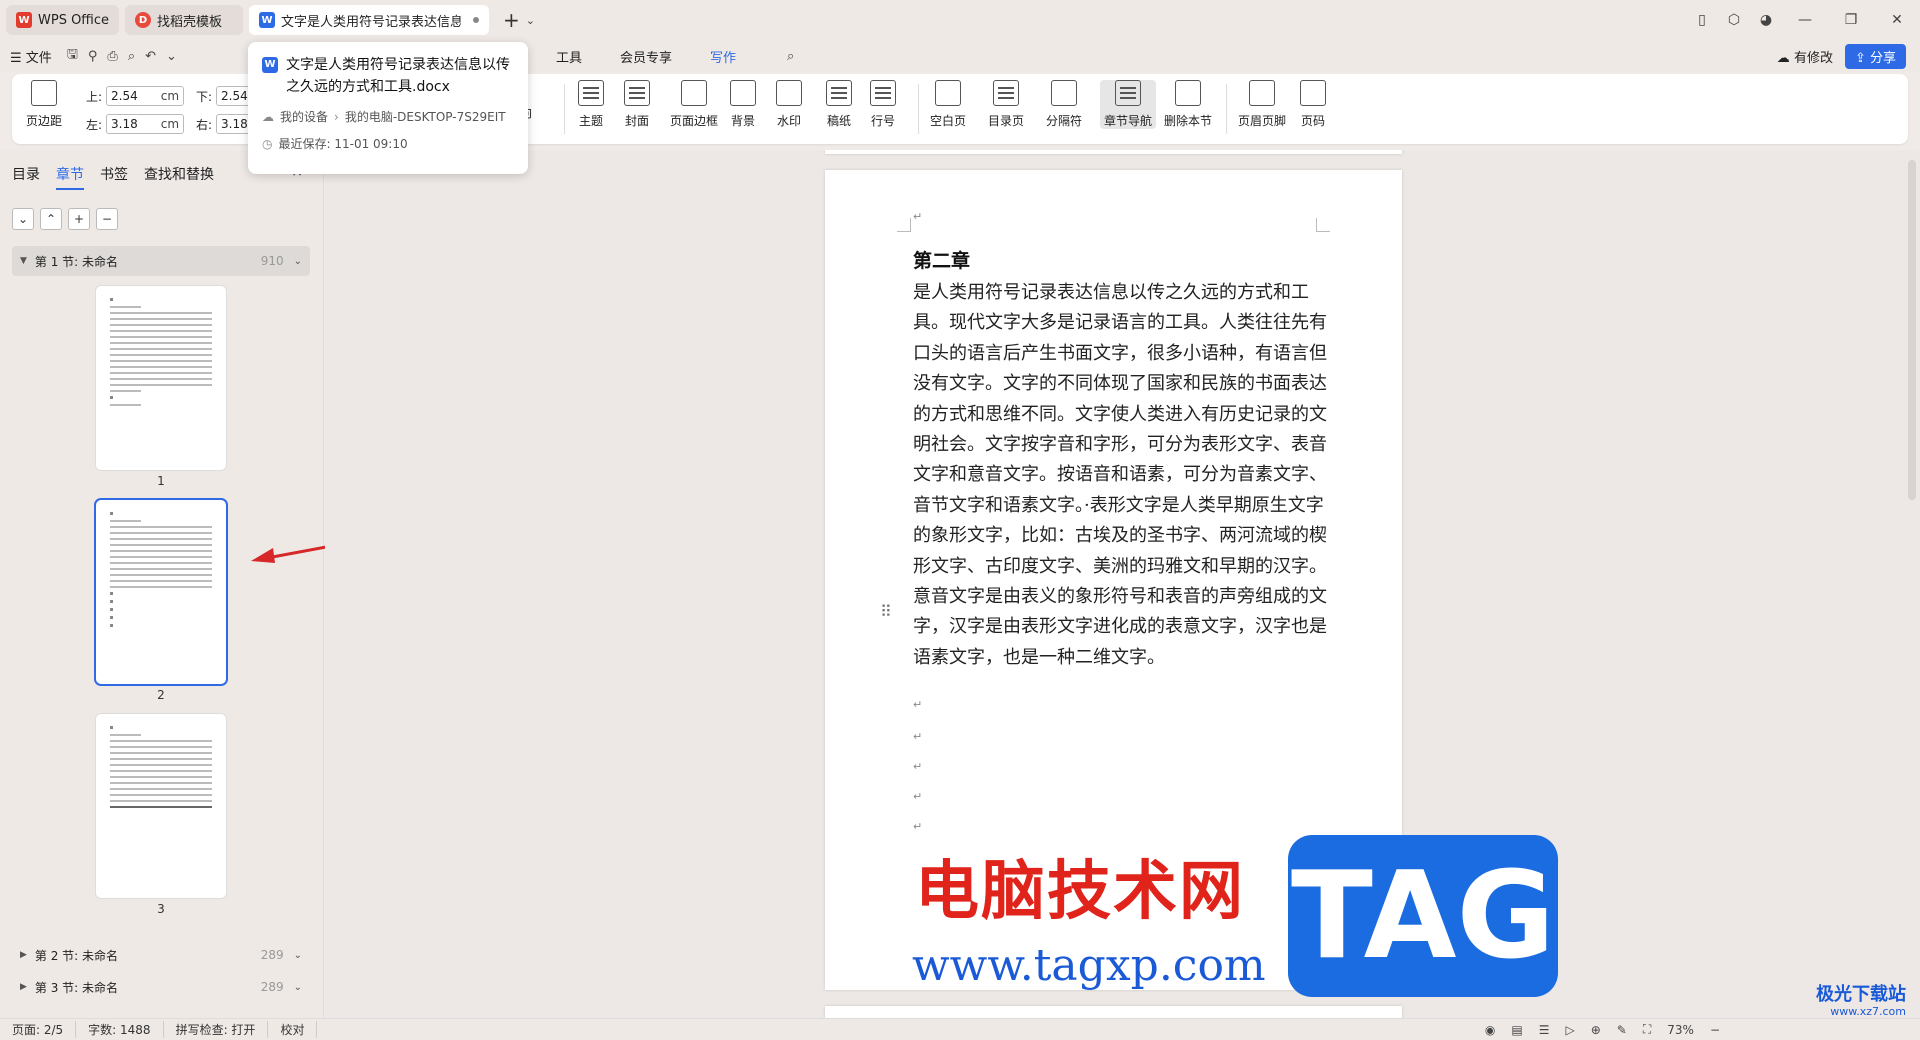 The height and width of the screenshot is (1040, 1920). I want to click on tab-bookmarks: 书签, so click(114, 177).